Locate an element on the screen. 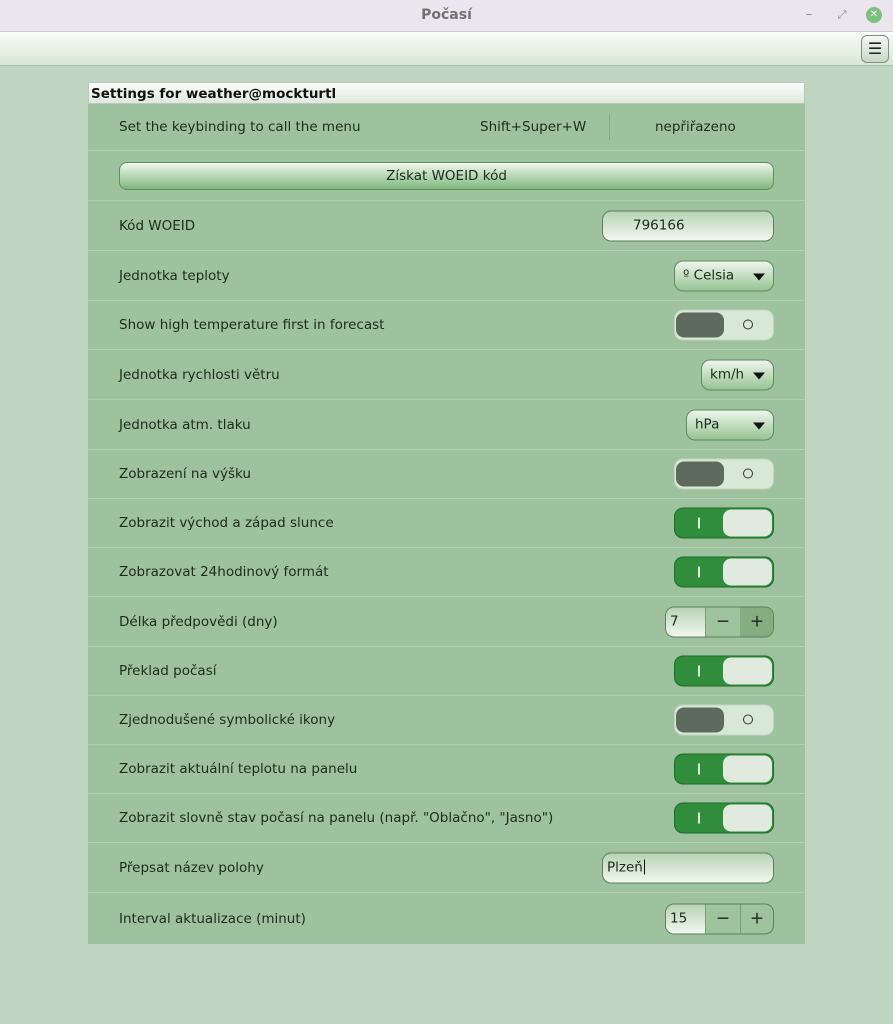 Image resolution: width=893 pixels, height=1024 pixels. high-first-toggle is located at coordinates (724, 325).